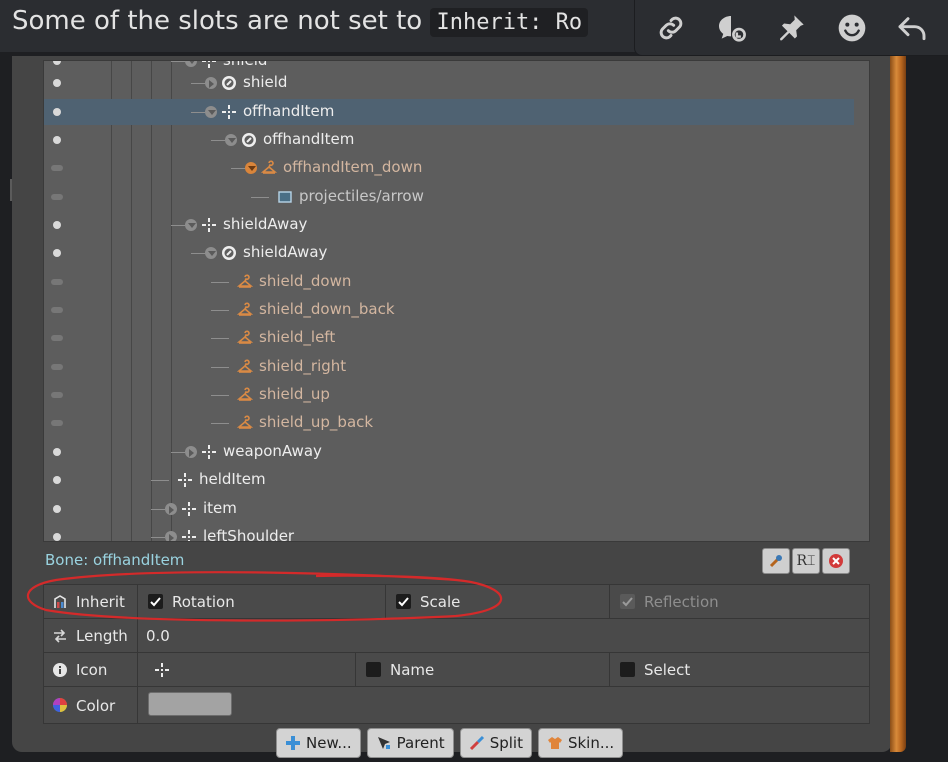  What do you see at coordinates (456, 480) in the screenshot?
I see `tree-row: heldItem` at bounding box center [456, 480].